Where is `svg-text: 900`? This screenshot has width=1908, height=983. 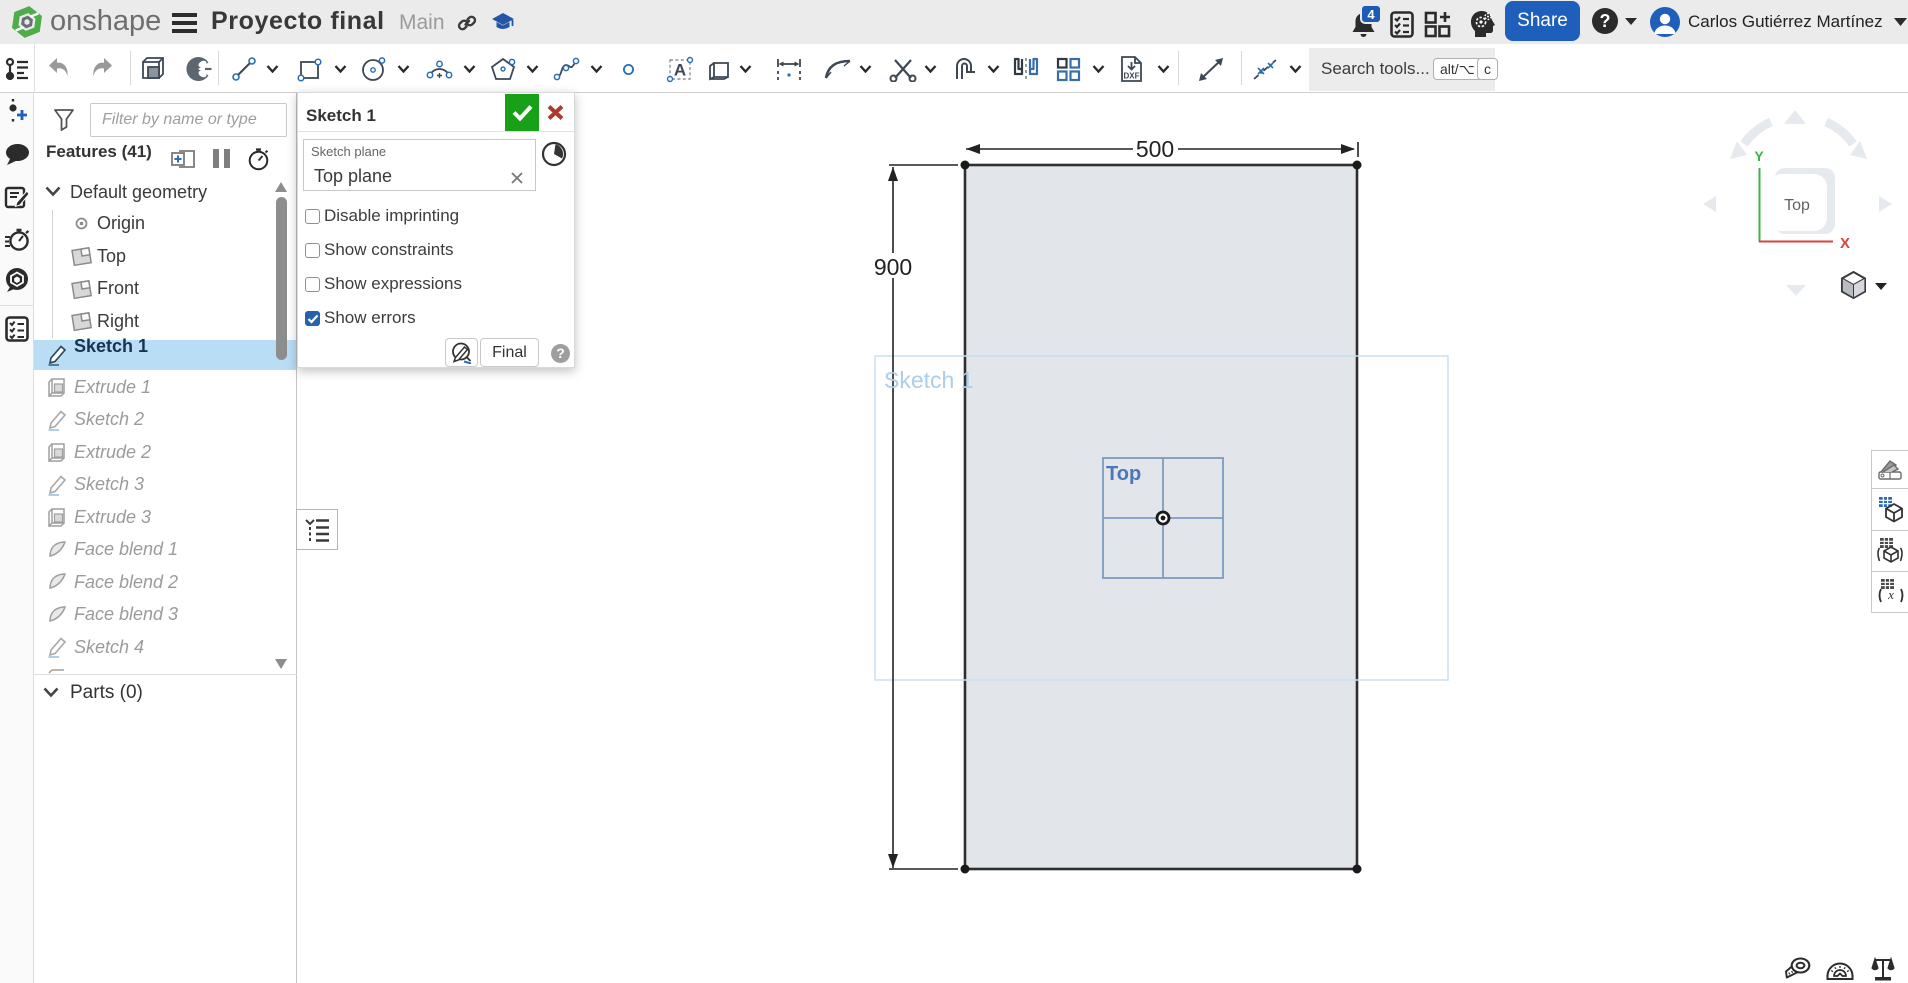 svg-text: 900 is located at coordinates (893, 267).